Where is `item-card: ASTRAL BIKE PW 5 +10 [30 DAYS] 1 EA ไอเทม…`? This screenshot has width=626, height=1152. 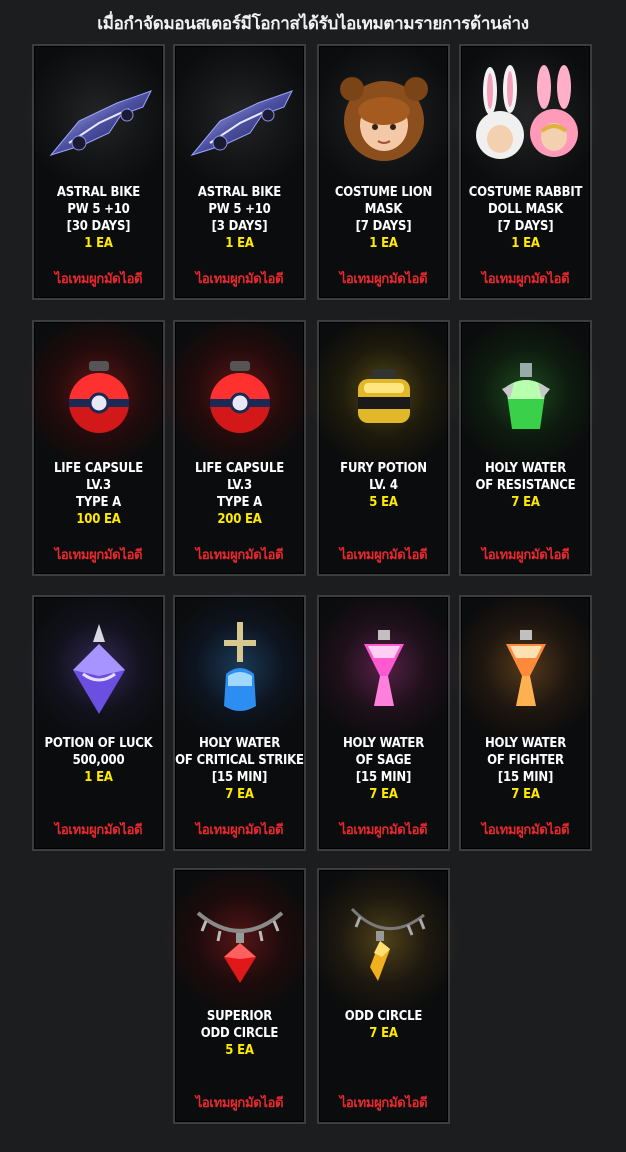
item-card: ASTRAL BIKE PW 5 +10 [30 DAYS] 1 EA ไอเทม… is located at coordinates (98, 170).